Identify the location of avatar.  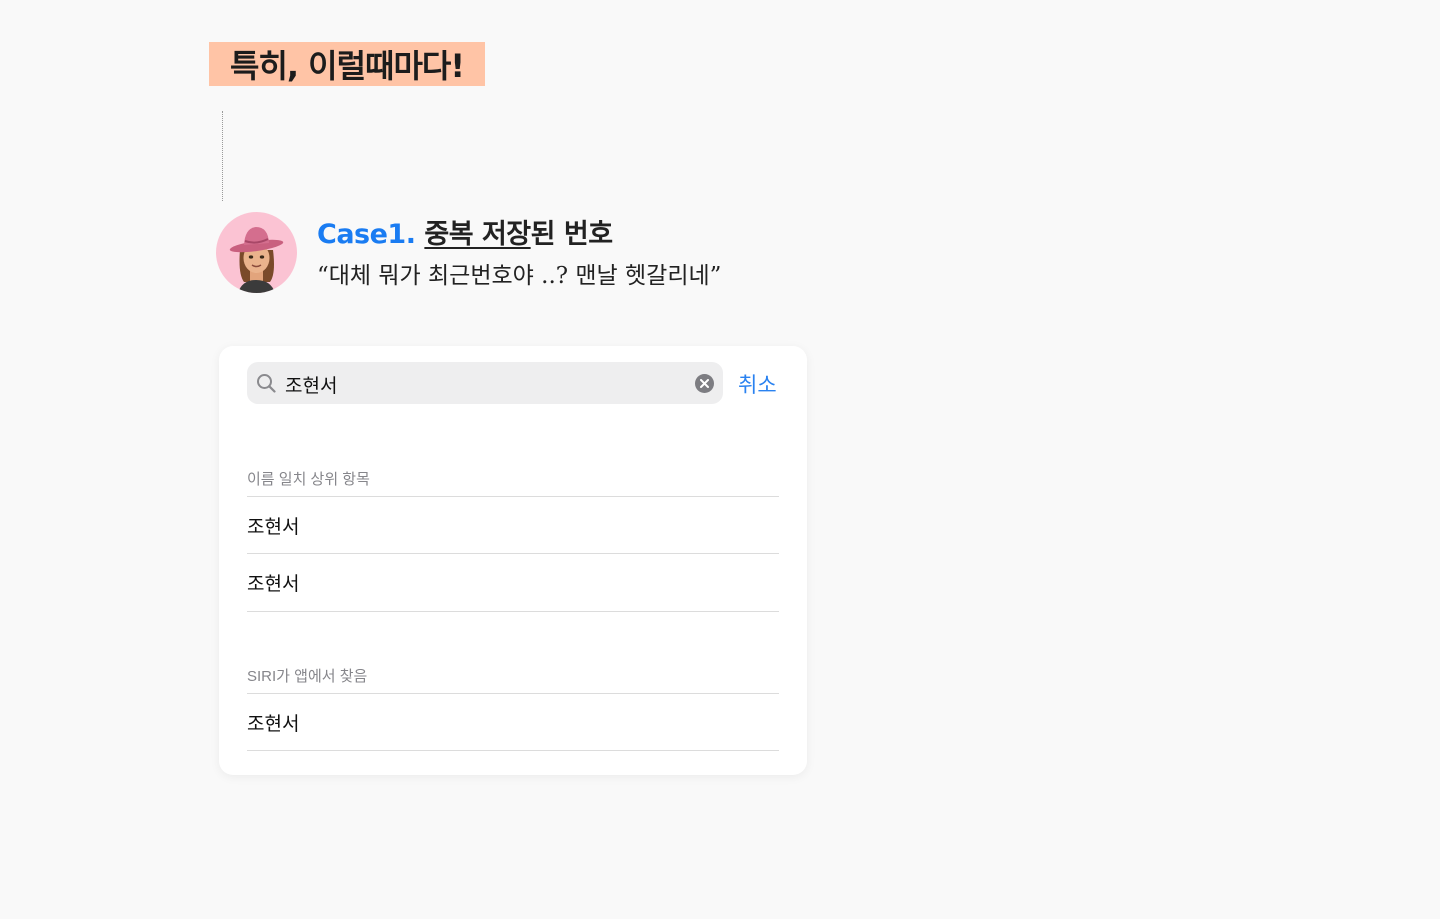
(256, 252).